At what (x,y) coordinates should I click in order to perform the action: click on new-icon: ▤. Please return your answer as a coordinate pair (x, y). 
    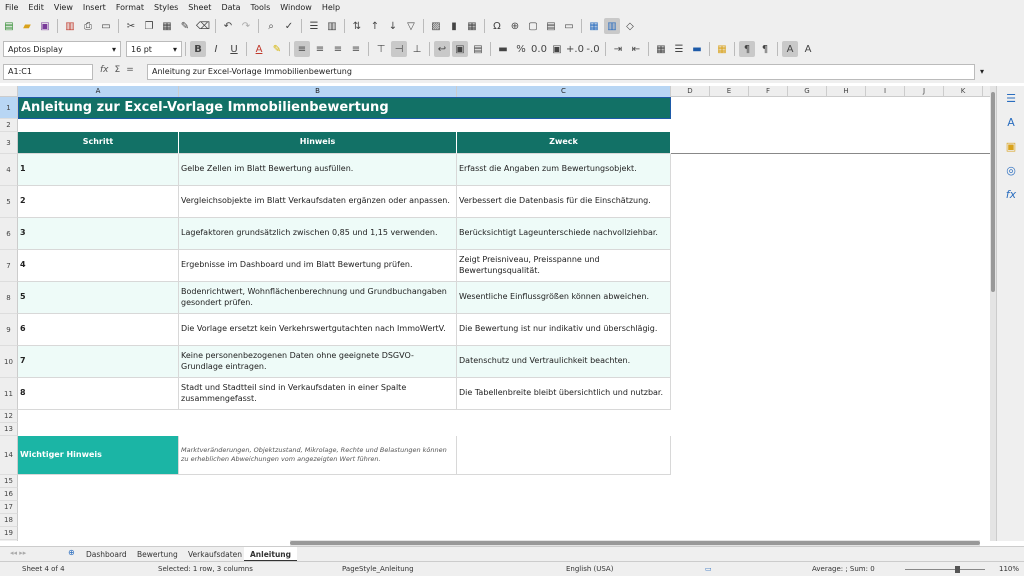
    Looking at the image, I should click on (9, 26).